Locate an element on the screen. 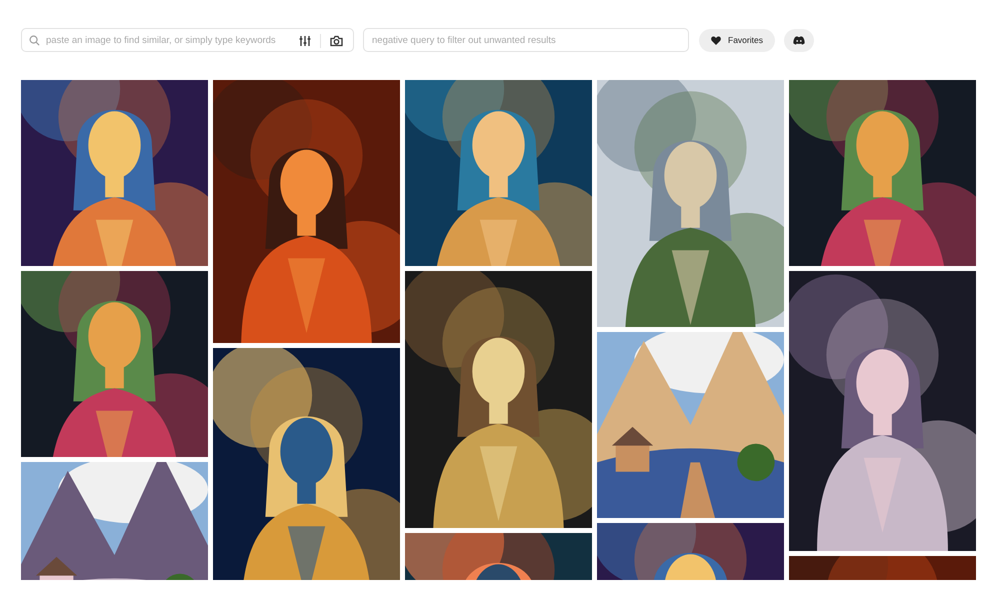 Image resolution: width=1000 pixels, height=600 pixels. game-controller-icon is located at coordinates (798, 40).